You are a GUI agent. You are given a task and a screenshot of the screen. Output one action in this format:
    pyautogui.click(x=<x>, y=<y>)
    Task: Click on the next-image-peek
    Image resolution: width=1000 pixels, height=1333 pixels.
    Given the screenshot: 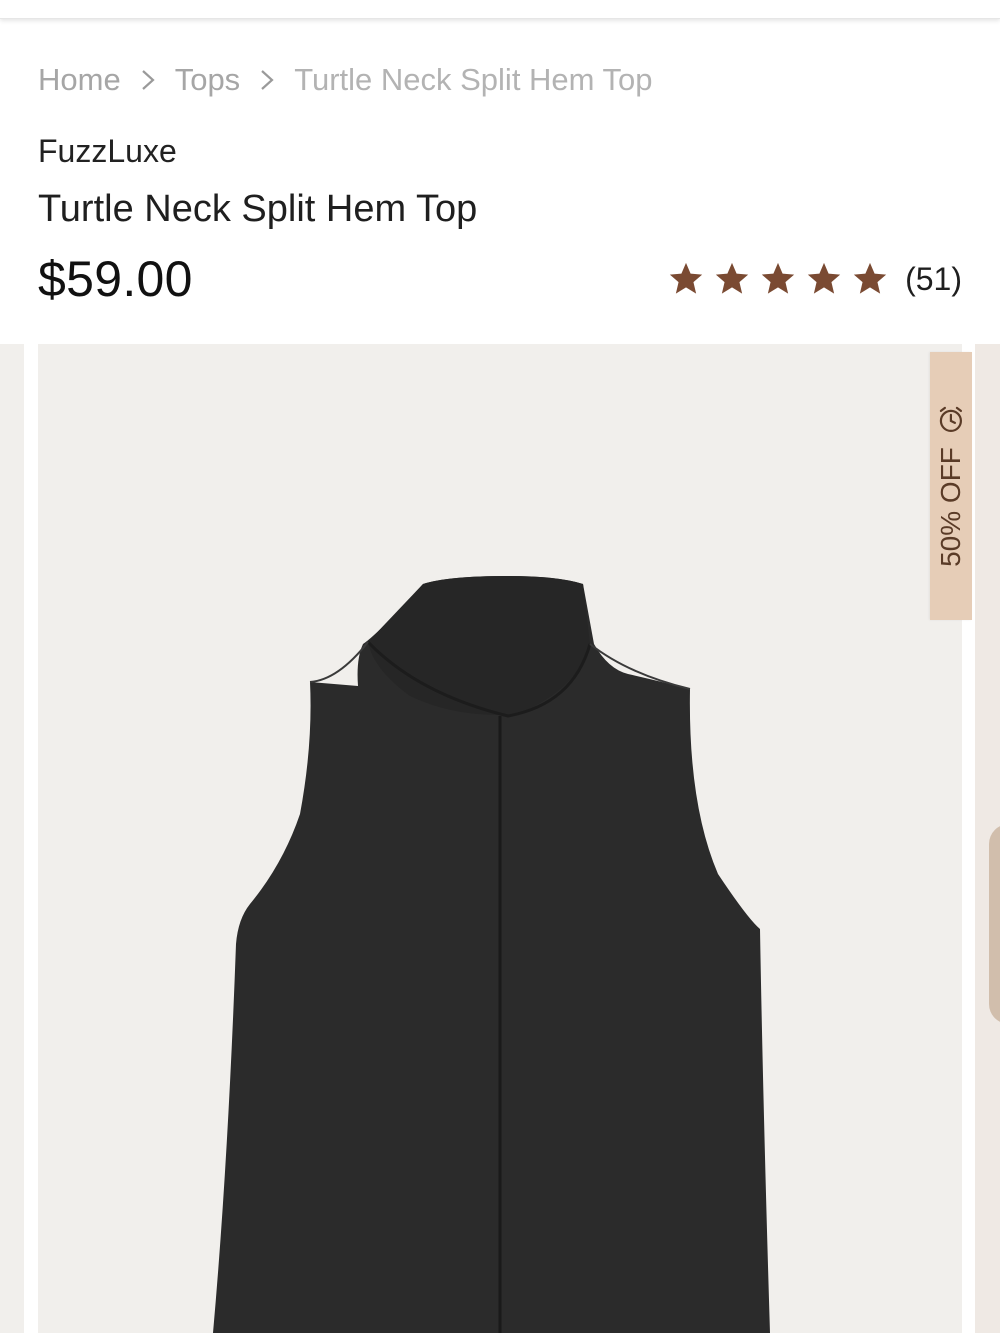 What is the action you would take?
    pyautogui.click(x=987, y=838)
    